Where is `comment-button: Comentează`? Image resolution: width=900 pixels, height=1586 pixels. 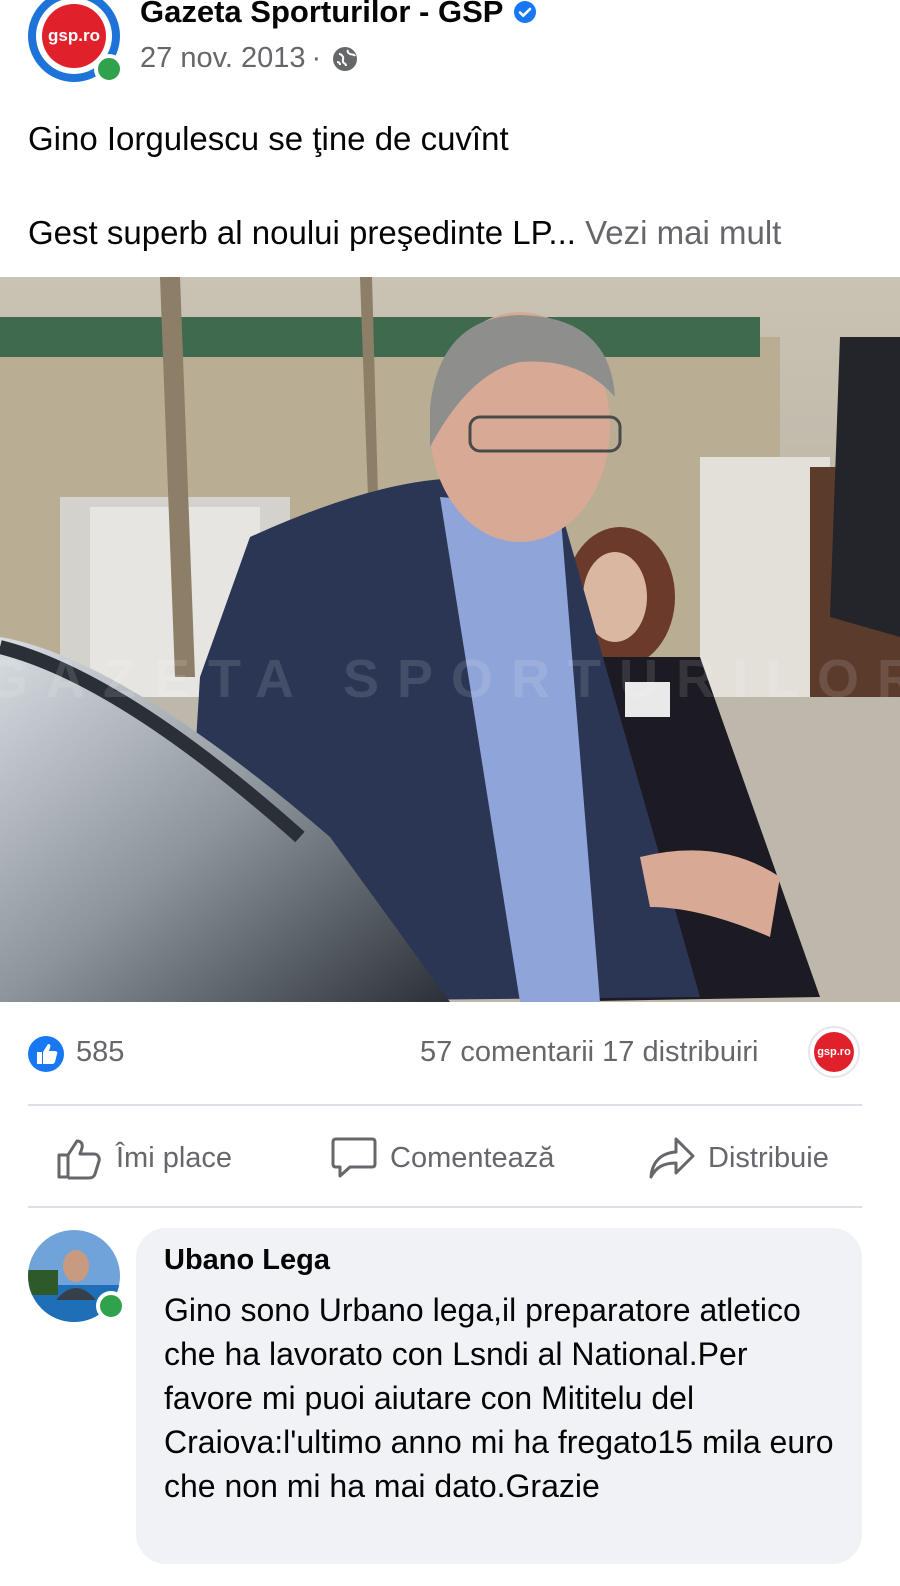 comment-button: Comentează is located at coordinates (442, 1158).